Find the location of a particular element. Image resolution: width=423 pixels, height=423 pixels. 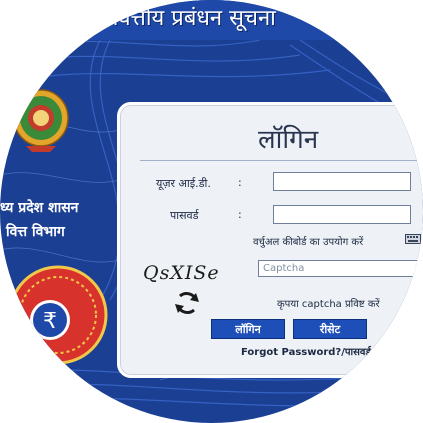

header-banner: पूर्ति वित्तीय प्रबंधन सूचना is located at coordinates (211, 20).